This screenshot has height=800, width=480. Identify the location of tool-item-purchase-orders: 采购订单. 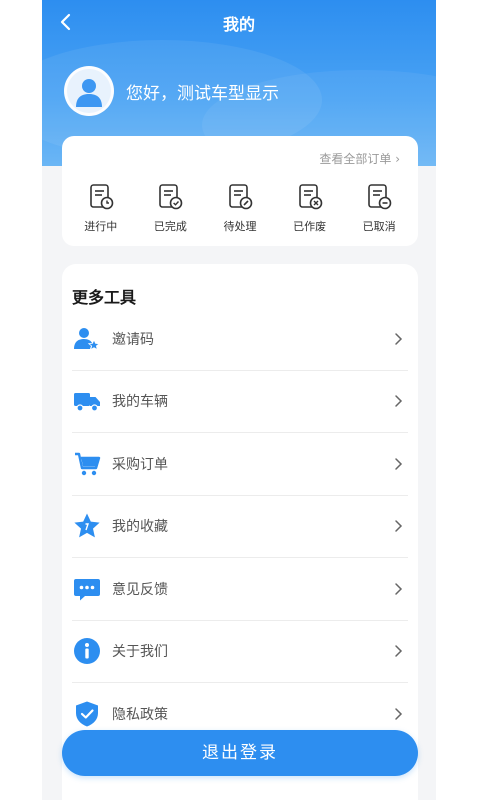
(240, 464).